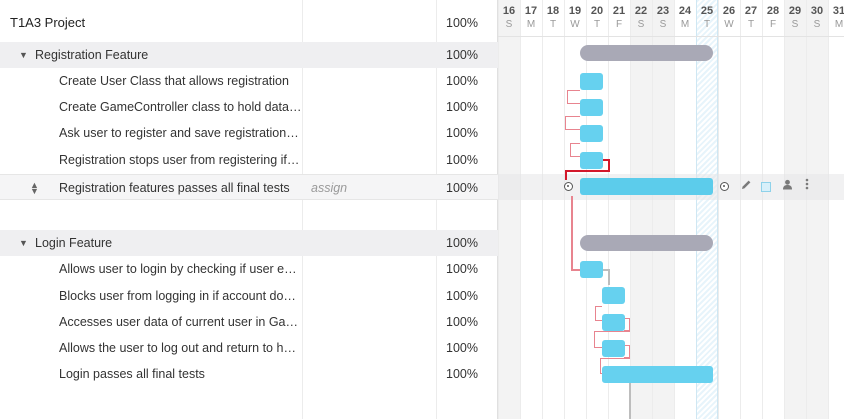  I want to click on day-header: 28 F, so click(773, 18).